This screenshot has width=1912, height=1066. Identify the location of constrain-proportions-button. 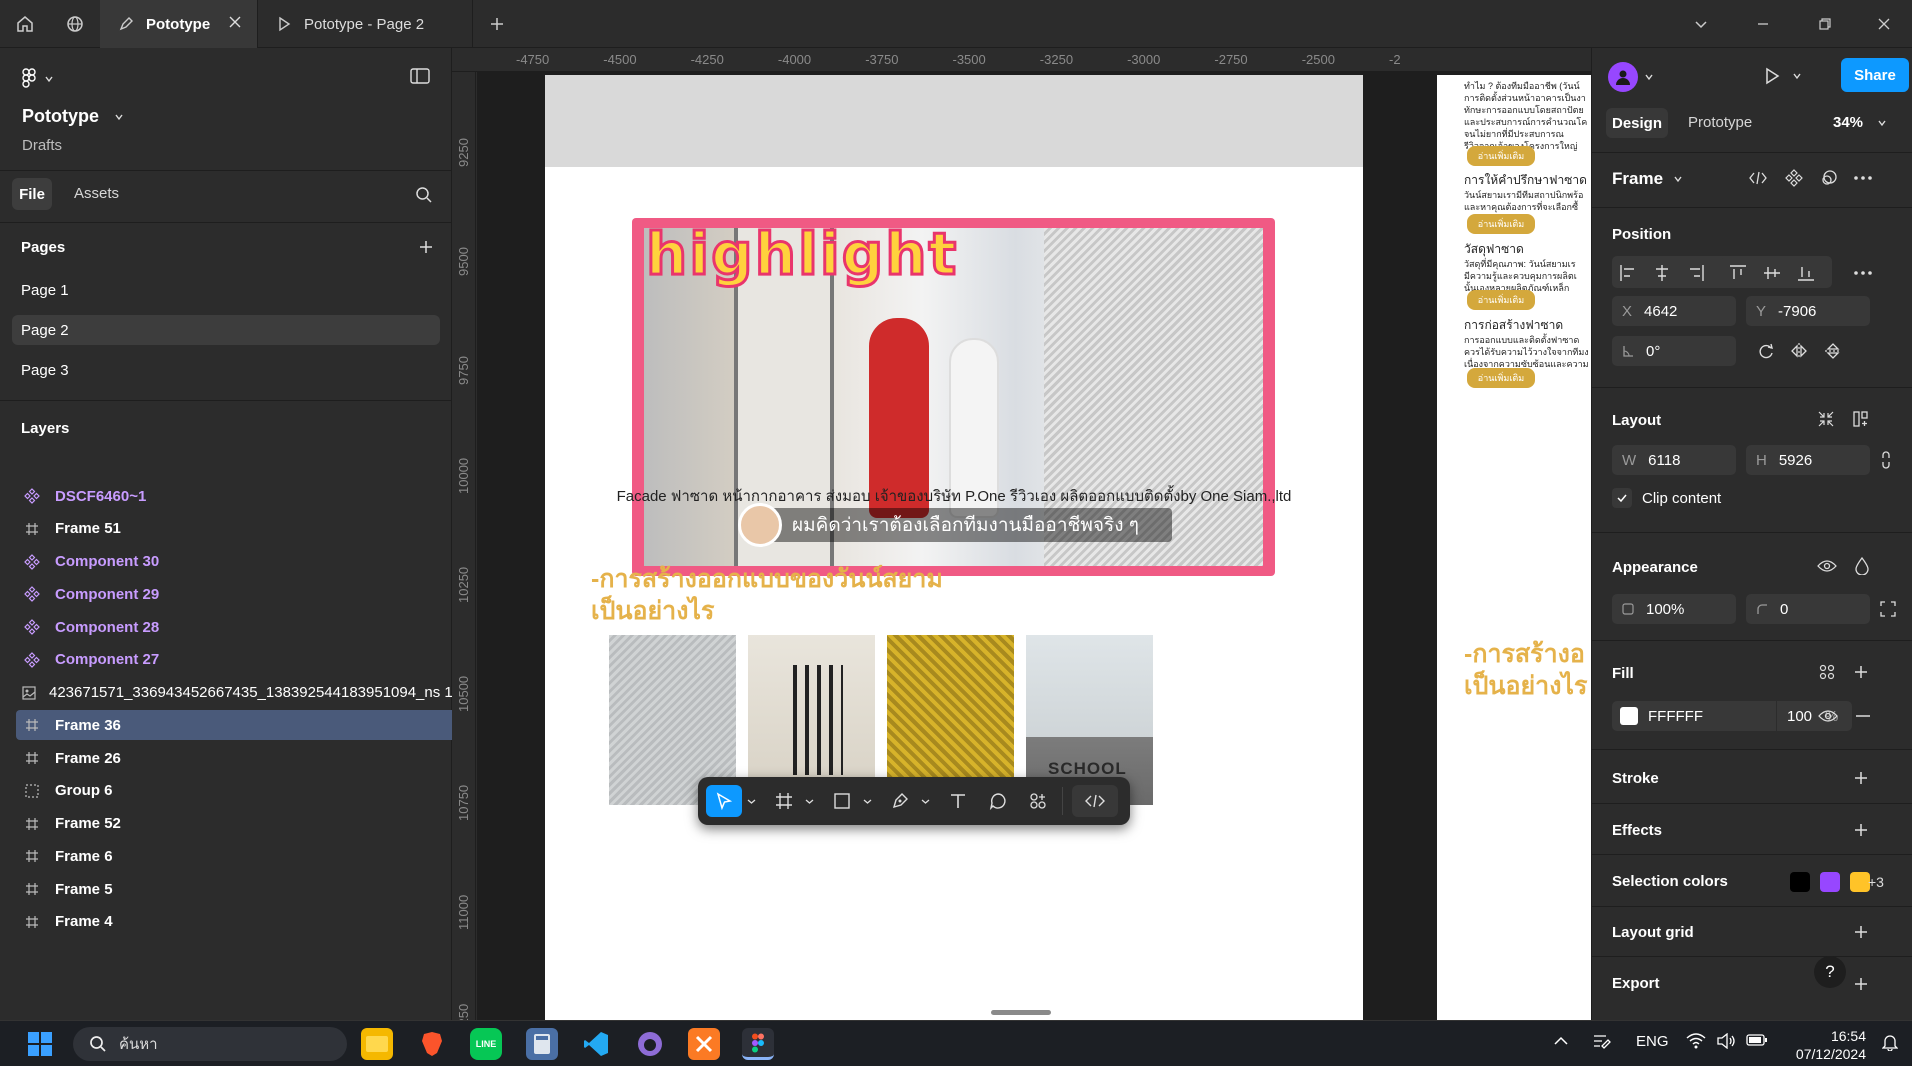
(1886, 460).